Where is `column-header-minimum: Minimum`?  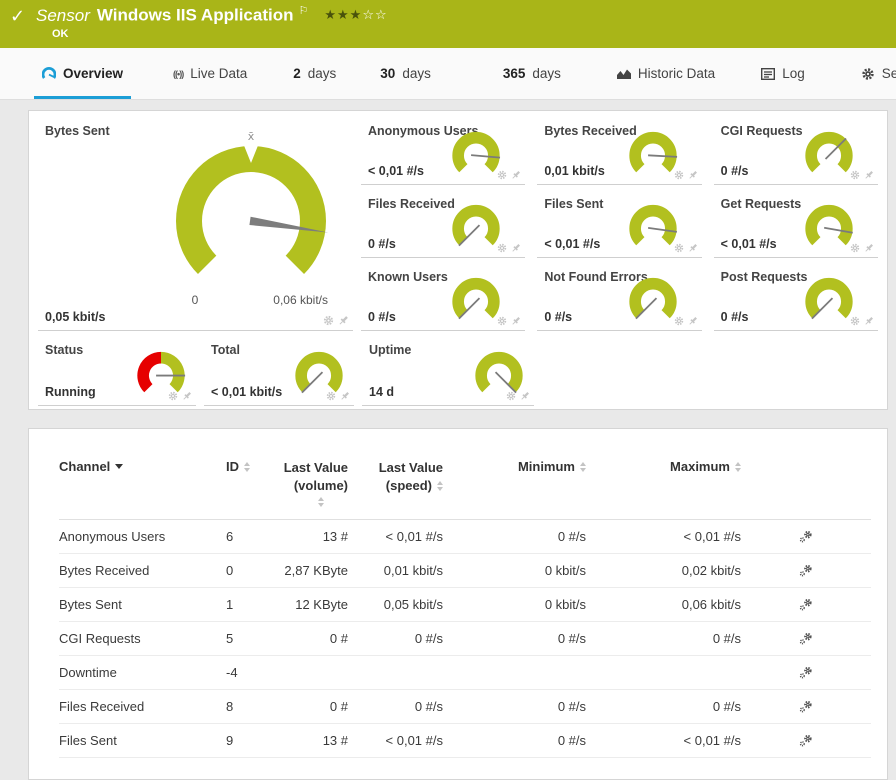 column-header-minimum: Minimum is located at coordinates (552, 466).